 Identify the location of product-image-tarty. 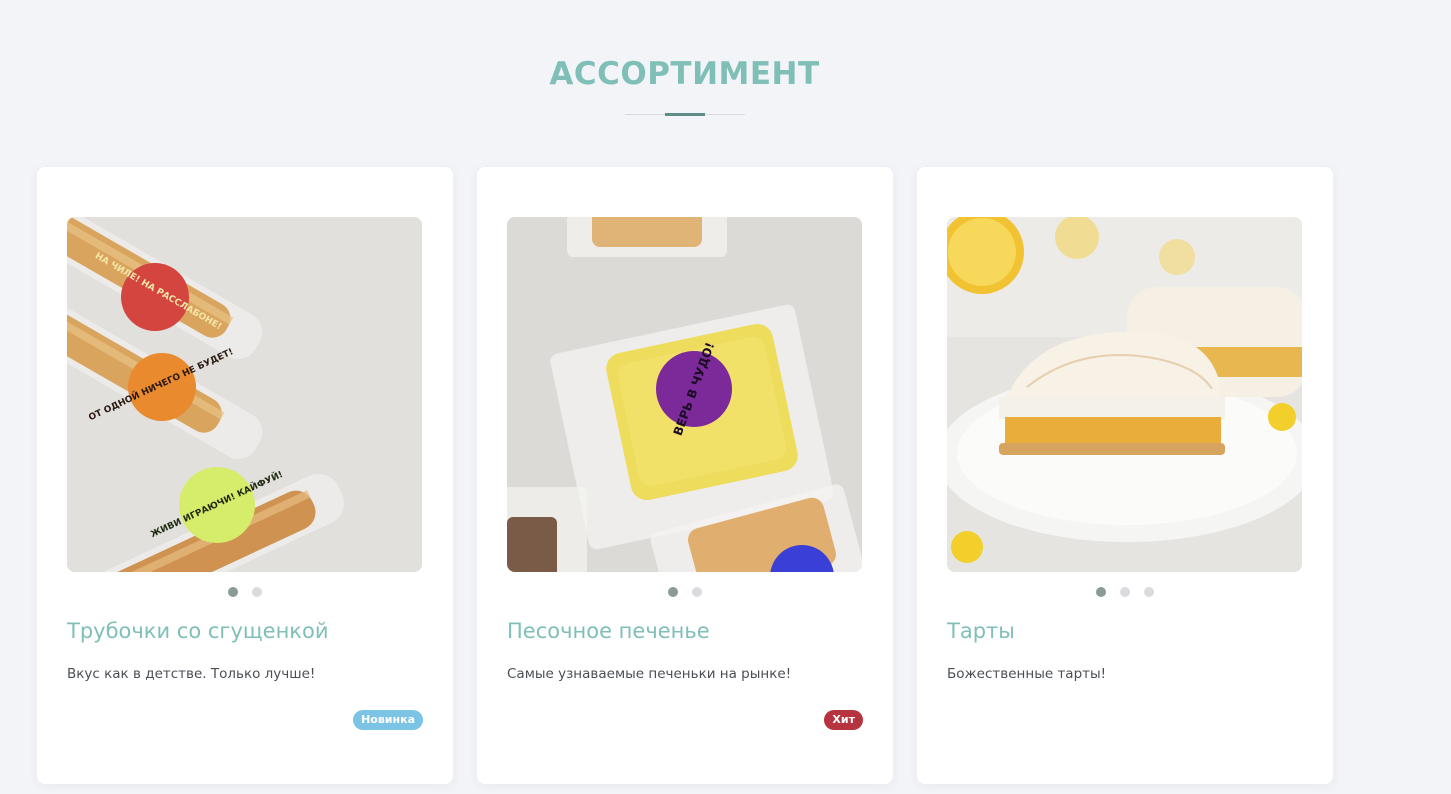
(1124, 394).